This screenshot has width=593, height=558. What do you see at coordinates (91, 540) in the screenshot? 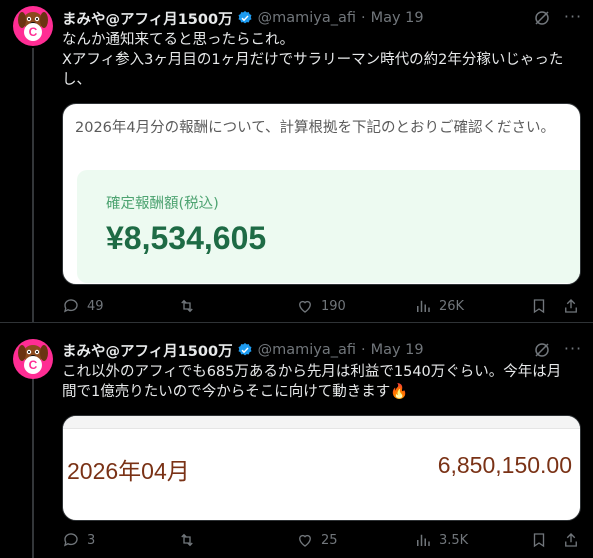
I see `reply-count: 3` at bounding box center [91, 540].